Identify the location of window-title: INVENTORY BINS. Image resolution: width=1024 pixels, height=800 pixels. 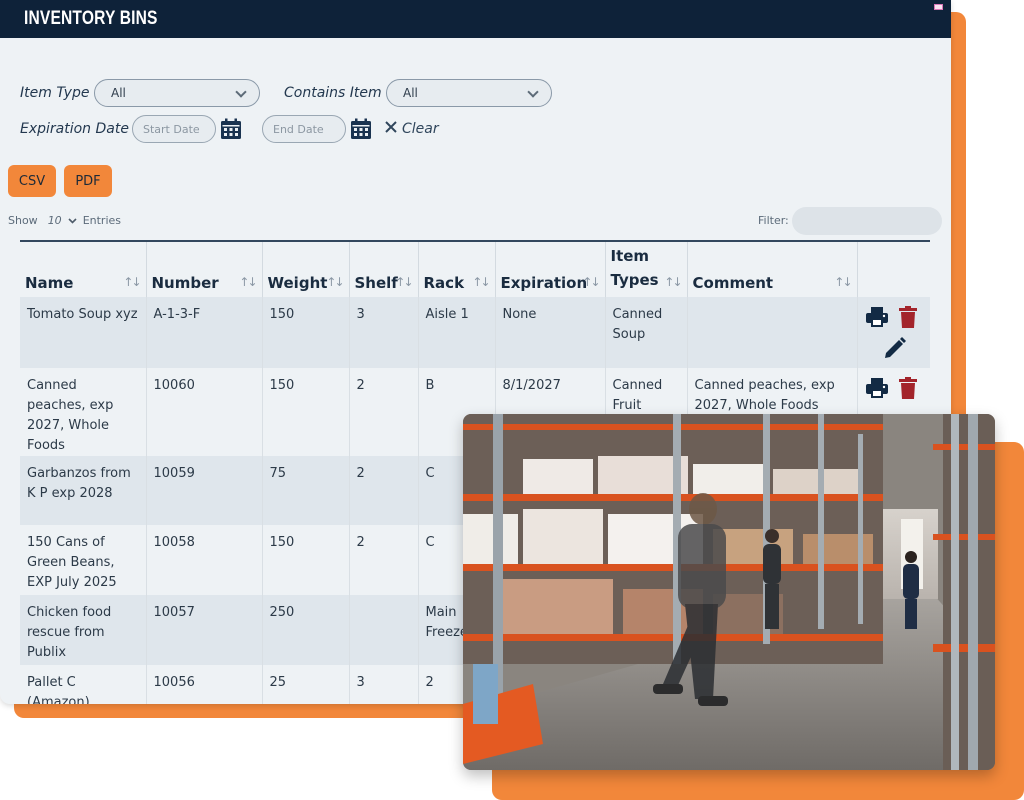
(91, 18).